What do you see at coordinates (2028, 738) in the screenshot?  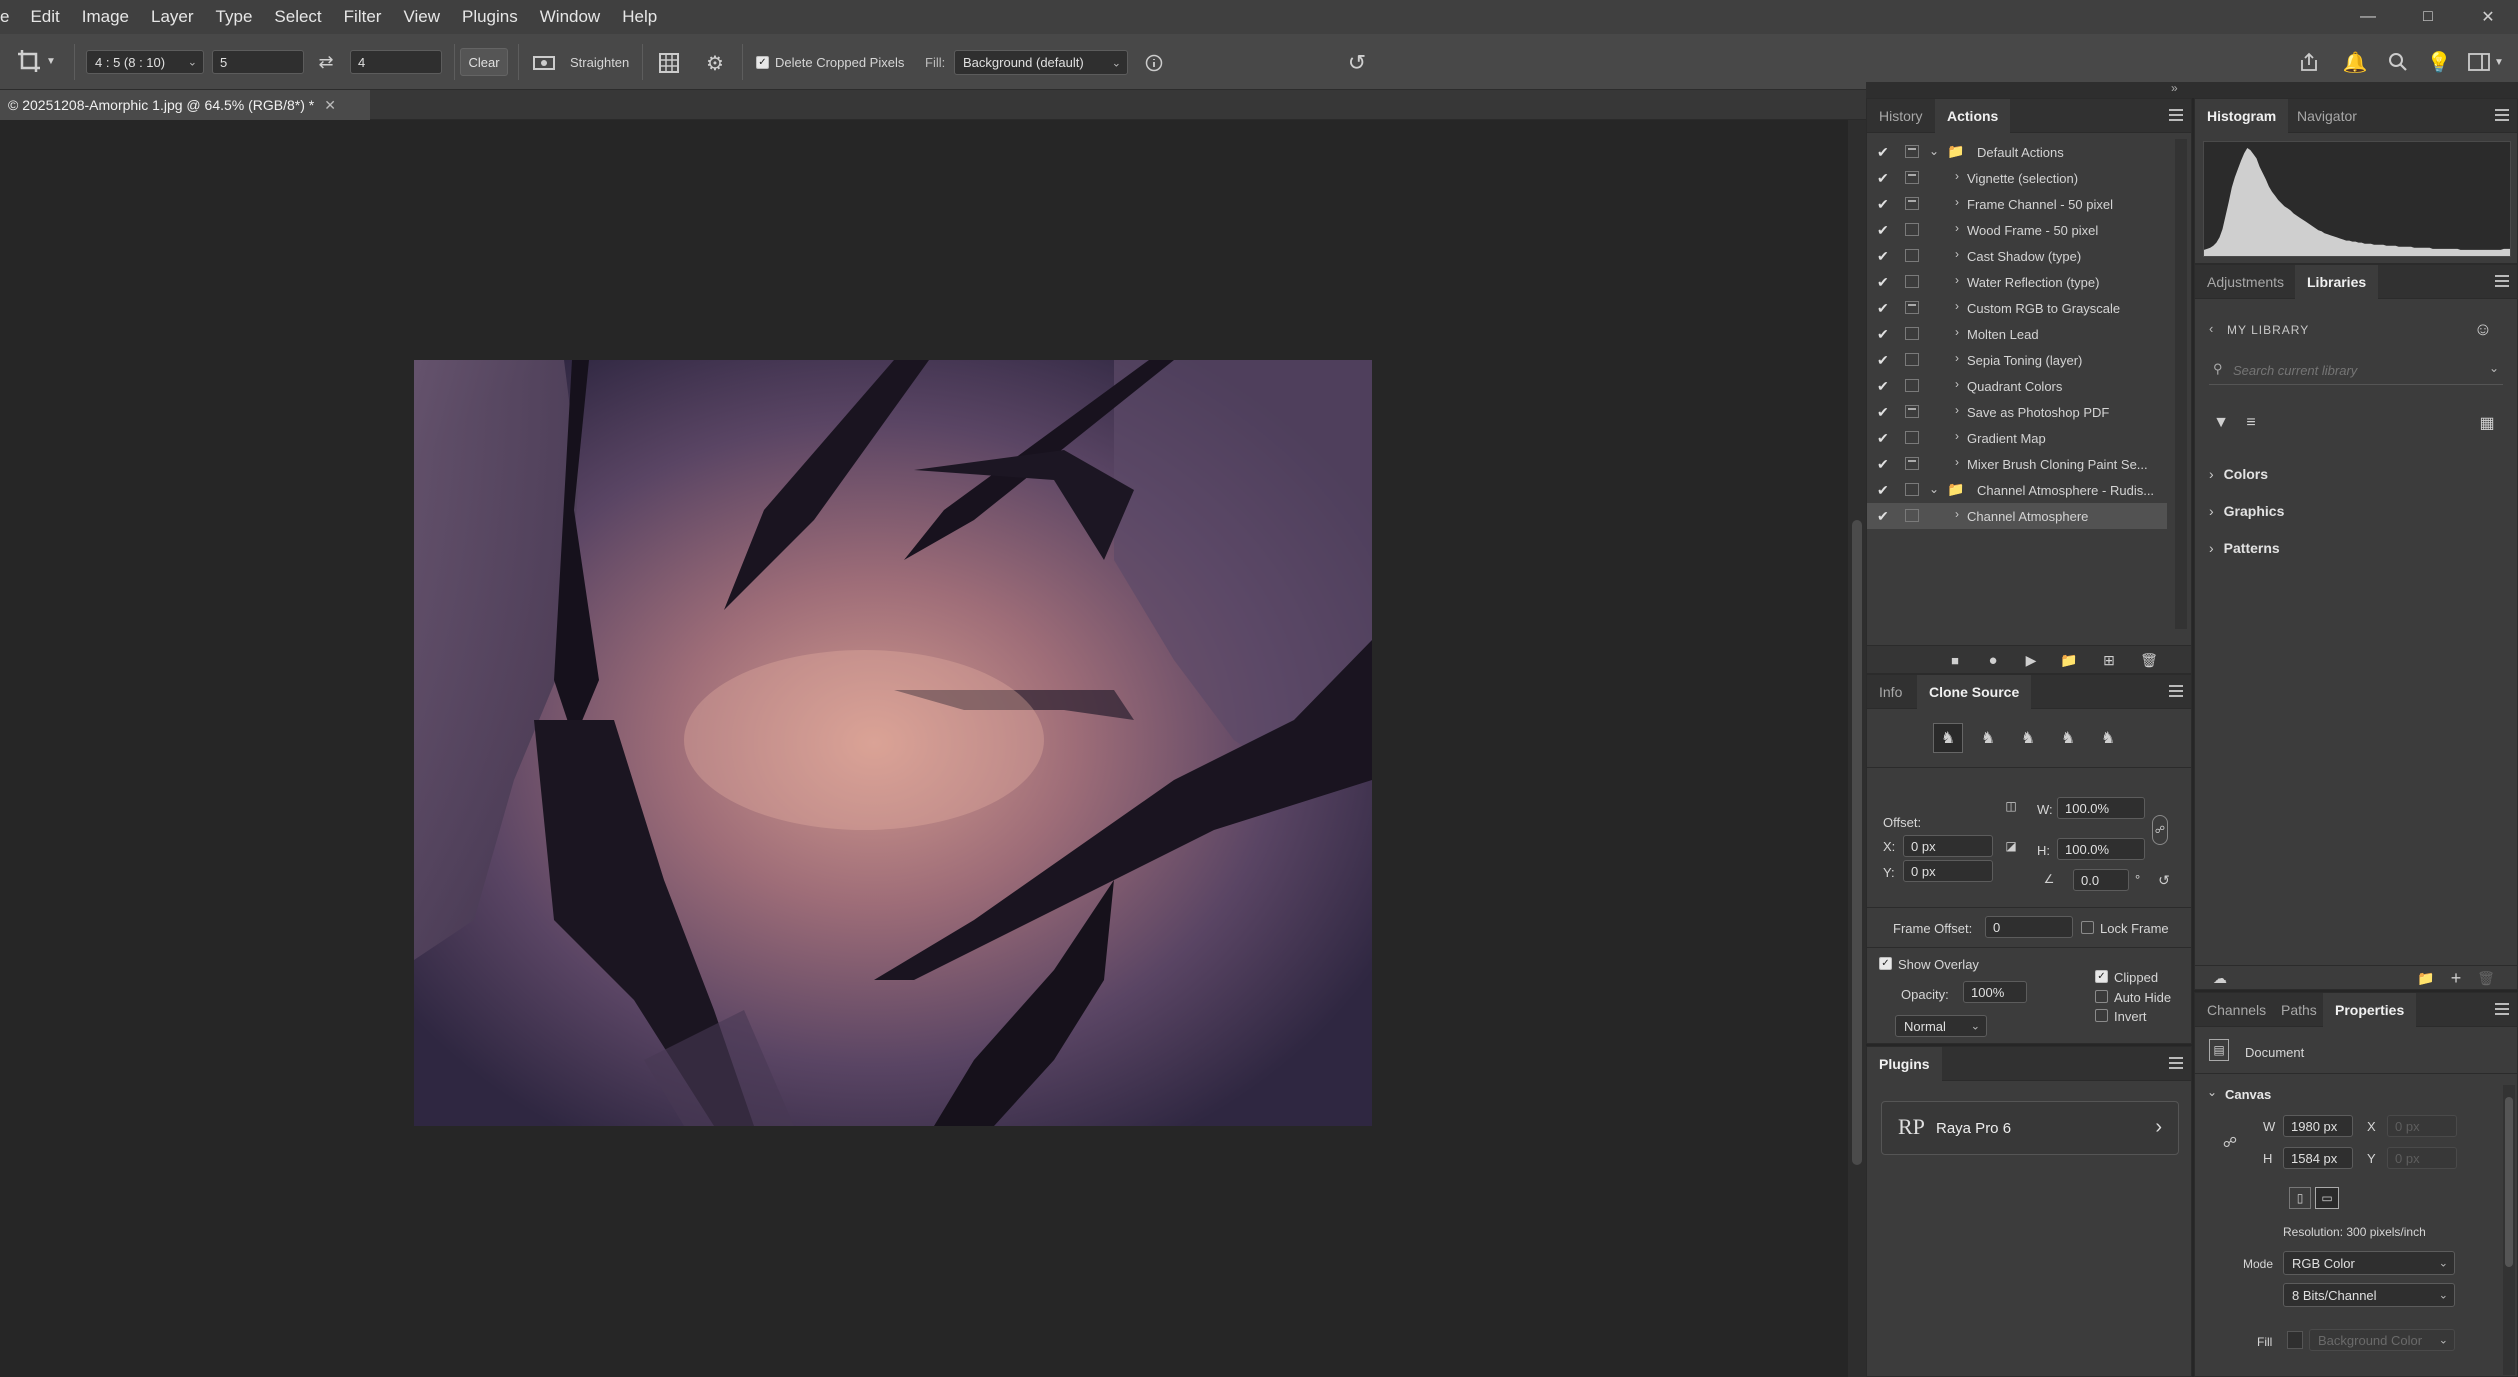 I see `clone-source-3-icon: ♞` at bounding box center [2028, 738].